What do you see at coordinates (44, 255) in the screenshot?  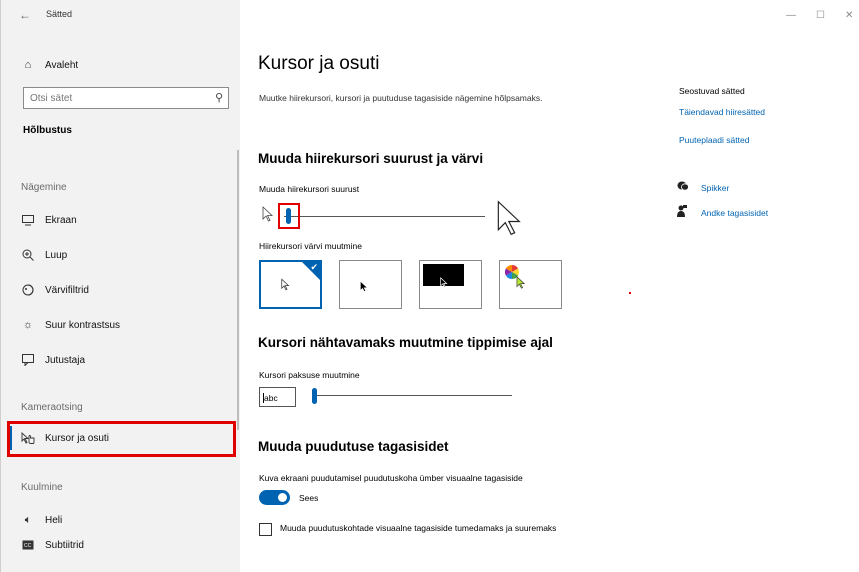 I see `sidebar-item-magnifier: Luup` at bounding box center [44, 255].